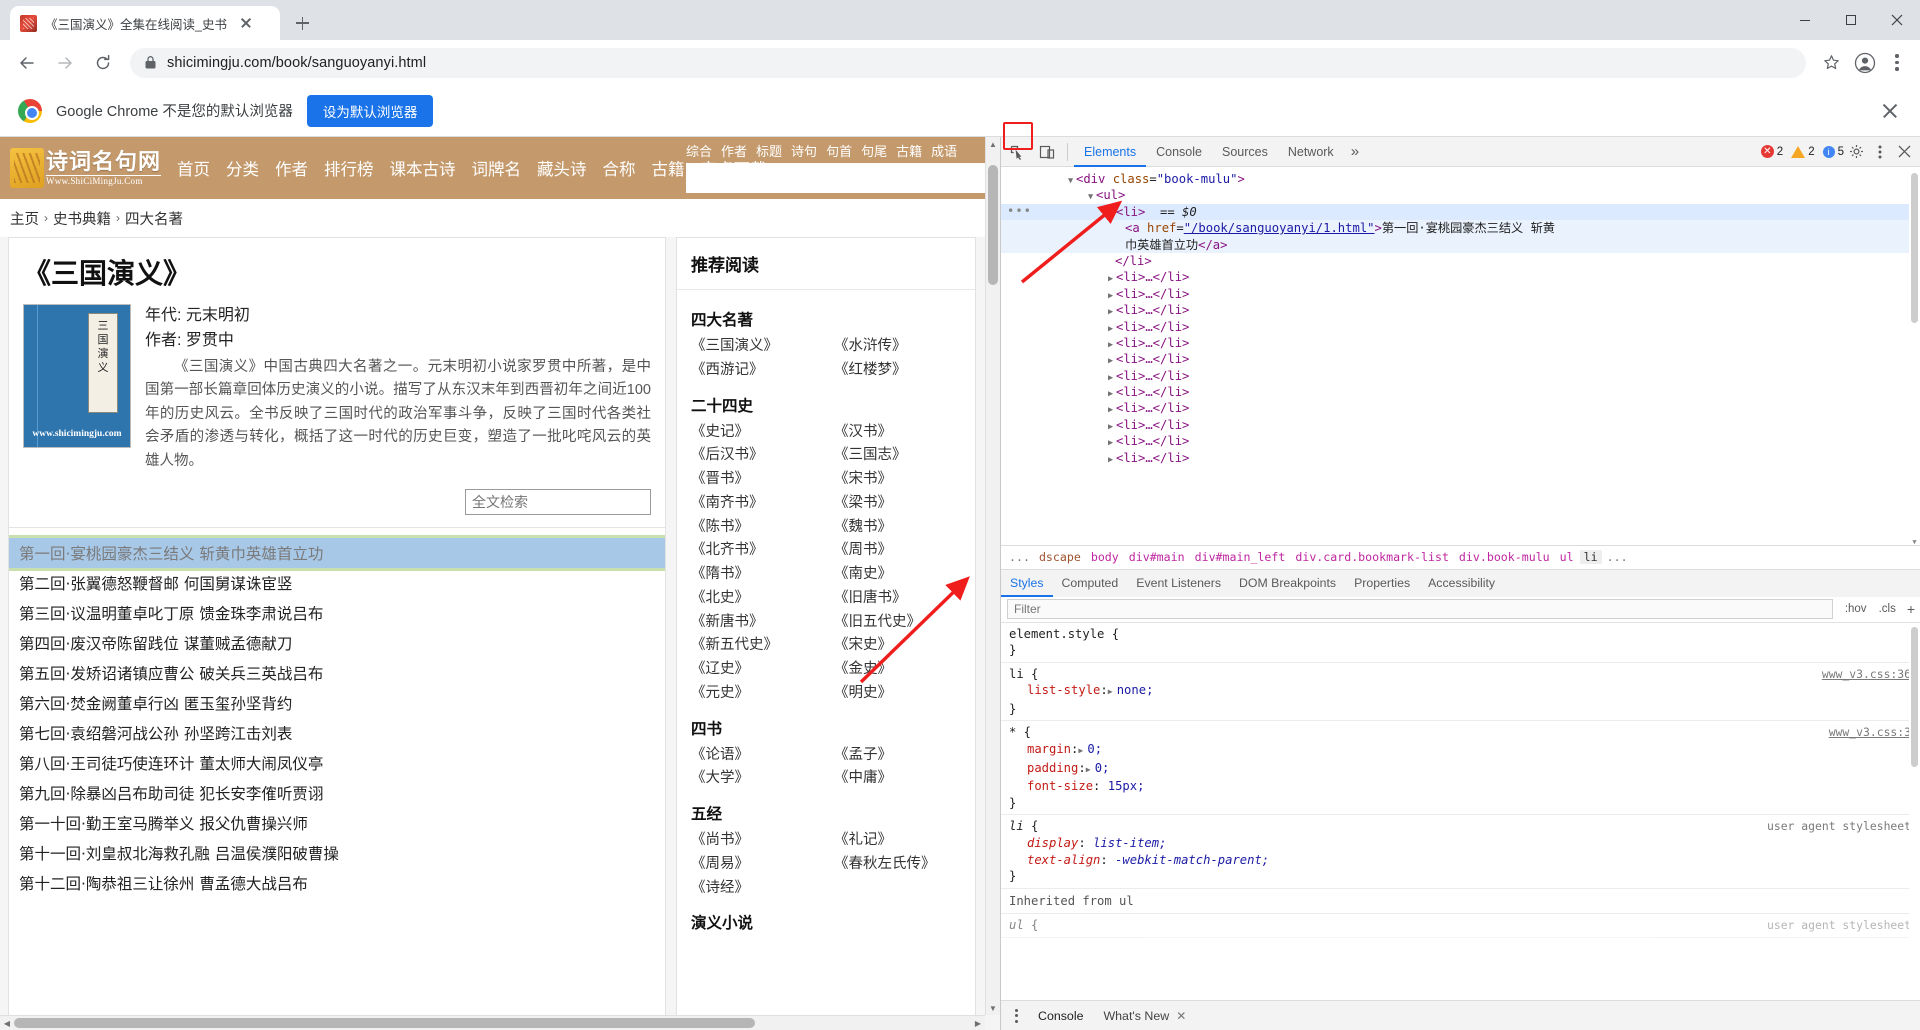  What do you see at coordinates (1460, 926) in the screenshot?
I see `style-rule-ul-ua: user agent stylesheet ul {` at bounding box center [1460, 926].